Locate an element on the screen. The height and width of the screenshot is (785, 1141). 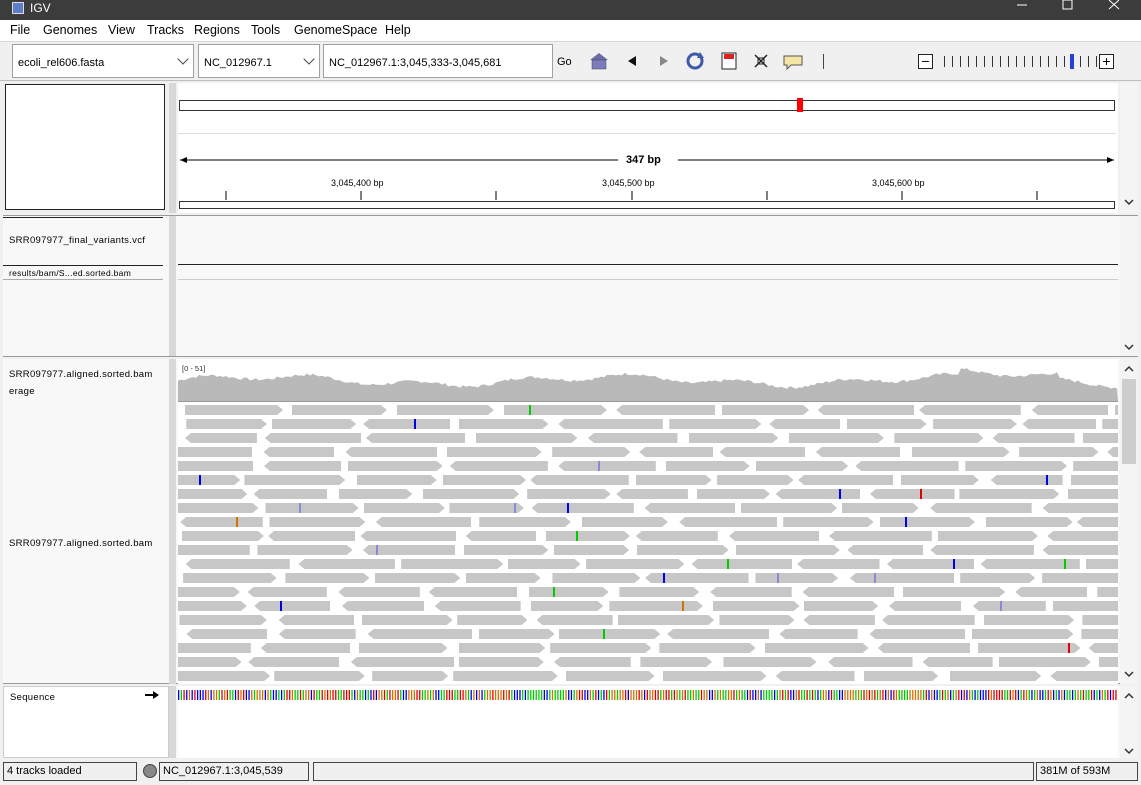
coverage-track-name: SRR097977.aligned.sorted.bam is located at coordinates (81, 374).